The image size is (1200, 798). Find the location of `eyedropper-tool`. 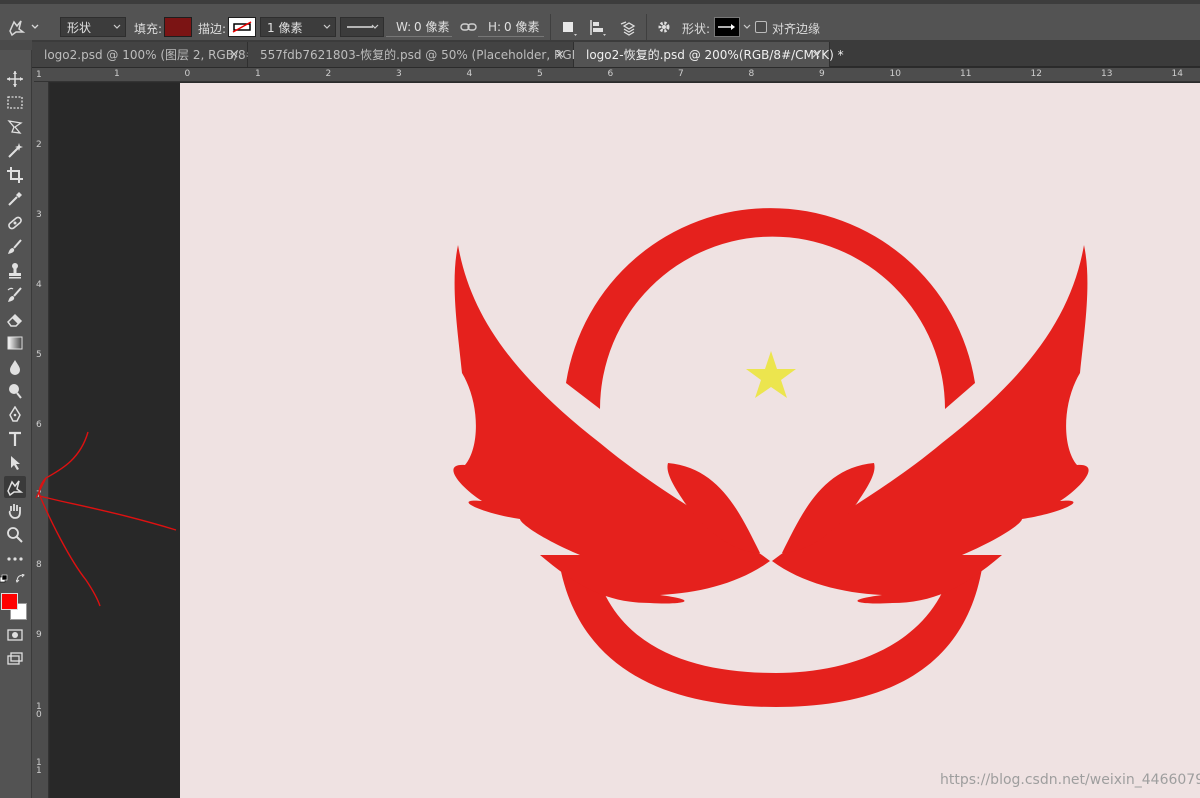

eyedropper-tool is located at coordinates (15, 199).